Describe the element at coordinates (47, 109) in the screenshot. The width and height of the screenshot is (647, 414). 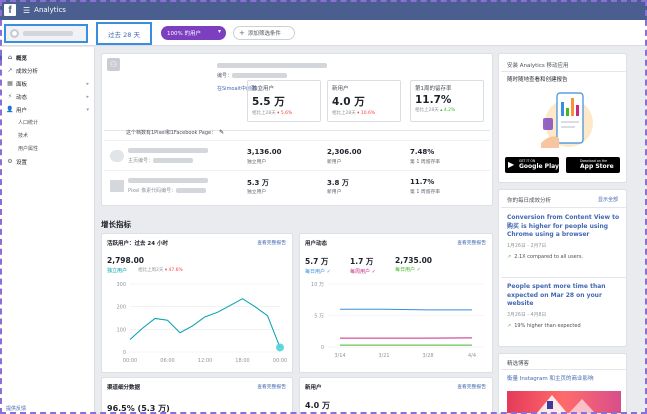
I see `sidebar-item-people: 👤 用户 ▾` at that location.